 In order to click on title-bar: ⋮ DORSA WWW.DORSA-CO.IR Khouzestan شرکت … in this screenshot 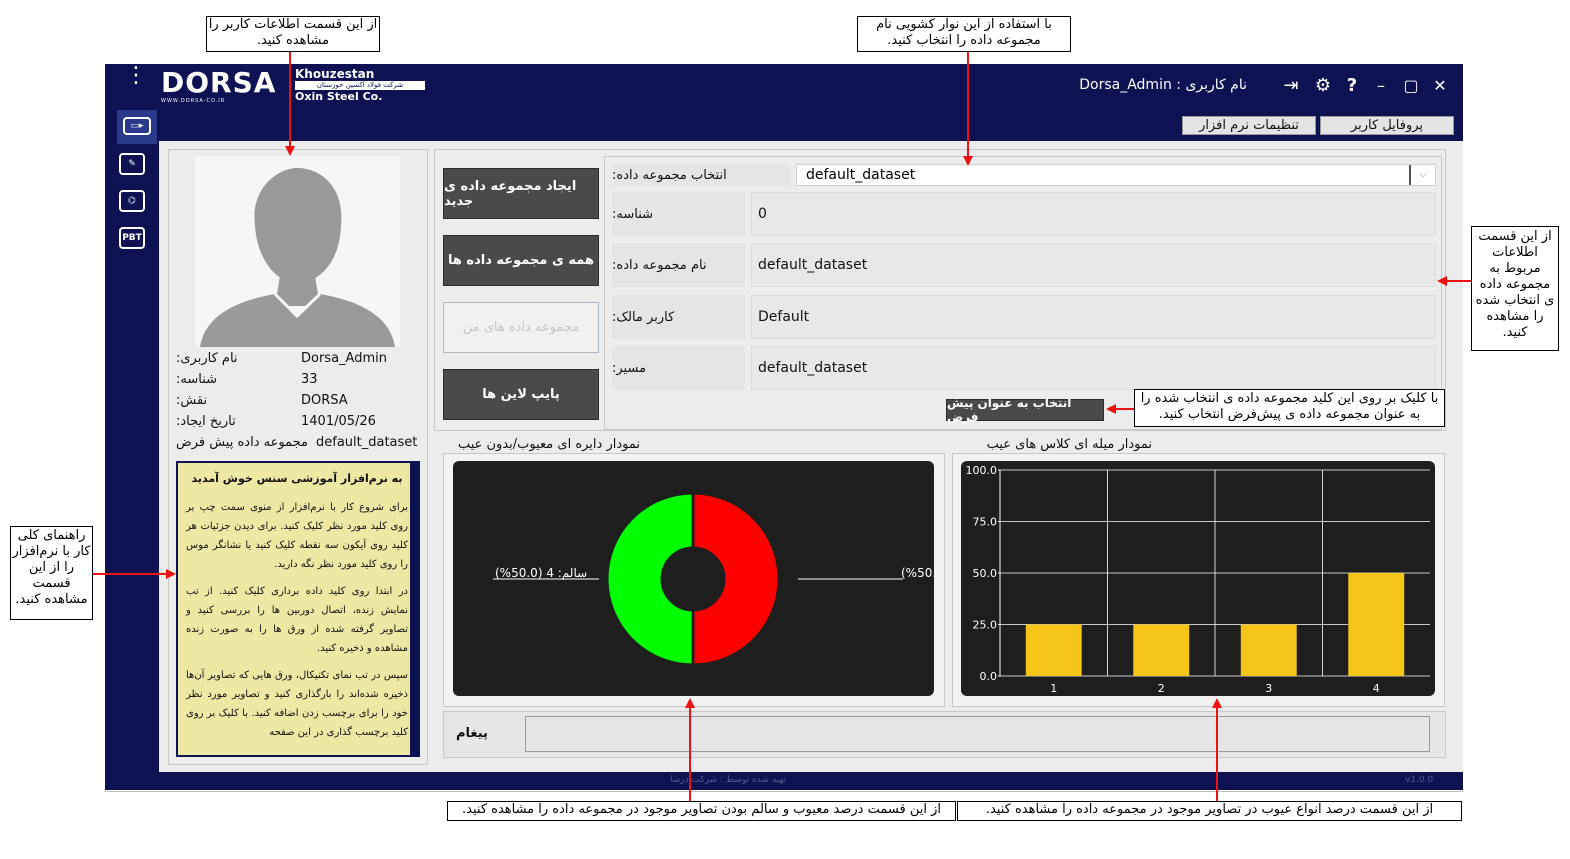, I will do `click(784, 86)`.